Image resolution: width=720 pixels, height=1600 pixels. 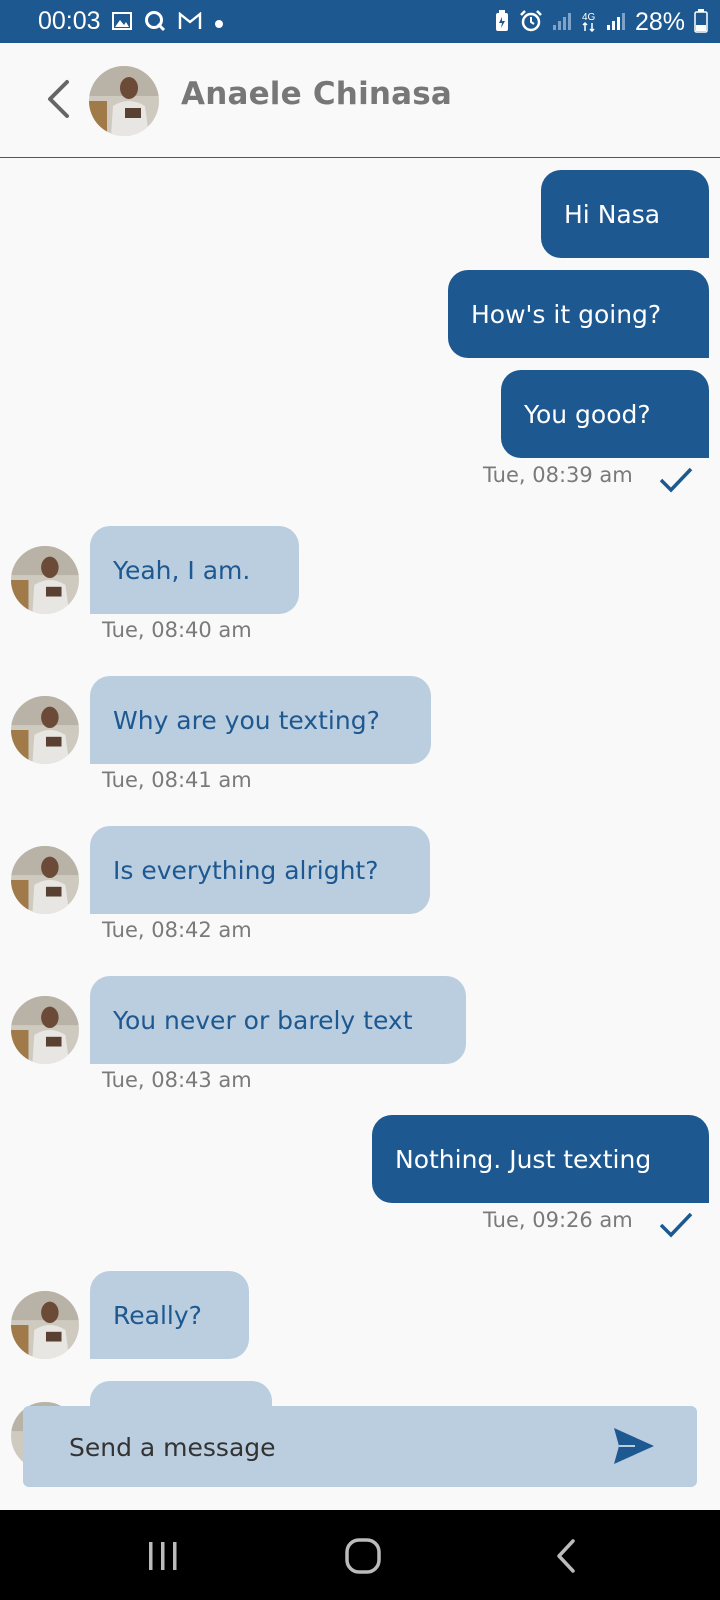 I want to click on outgoing-message-bubble: You good?, so click(x=605, y=414).